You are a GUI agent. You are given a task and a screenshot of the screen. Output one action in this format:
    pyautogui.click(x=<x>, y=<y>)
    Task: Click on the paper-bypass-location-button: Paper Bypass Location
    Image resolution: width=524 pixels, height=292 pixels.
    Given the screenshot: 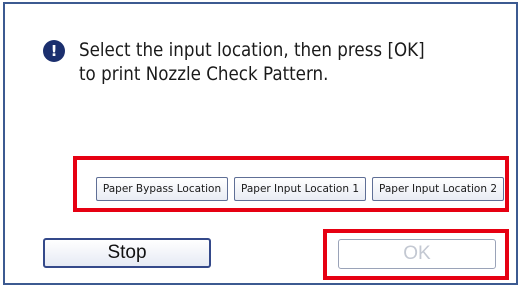 What is the action you would take?
    pyautogui.click(x=162, y=189)
    